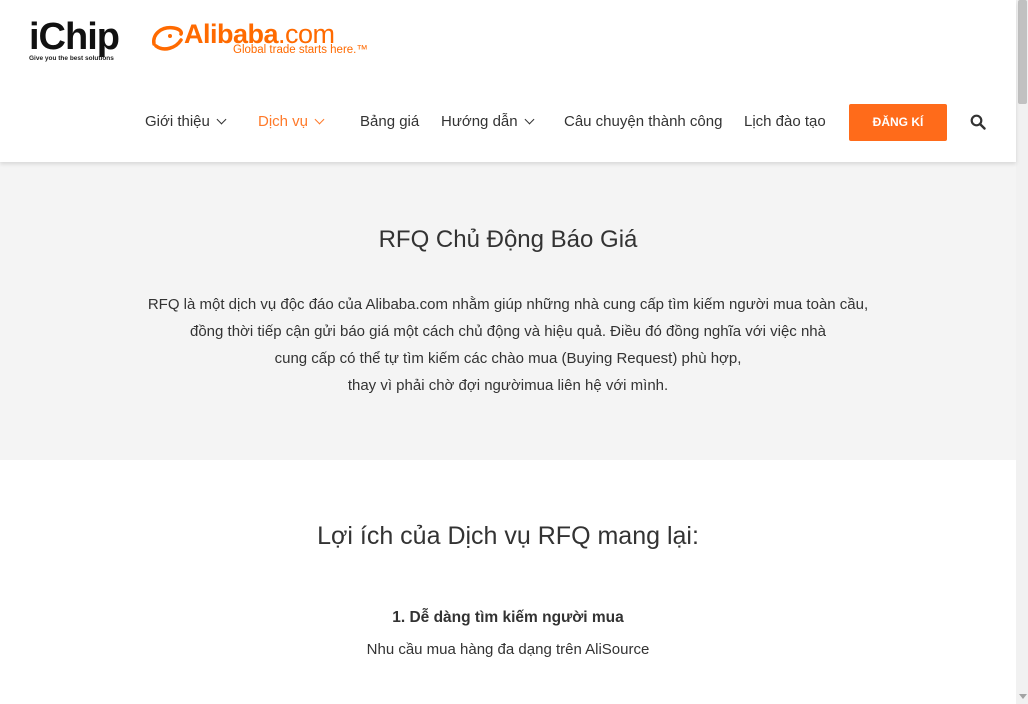 Image resolution: width=1028 pixels, height=704 pixels. Describe the element at coordinates (508, 239) in the screenshot. I see `page-title: RFQ Chủ Động Báo Giá` at that location.